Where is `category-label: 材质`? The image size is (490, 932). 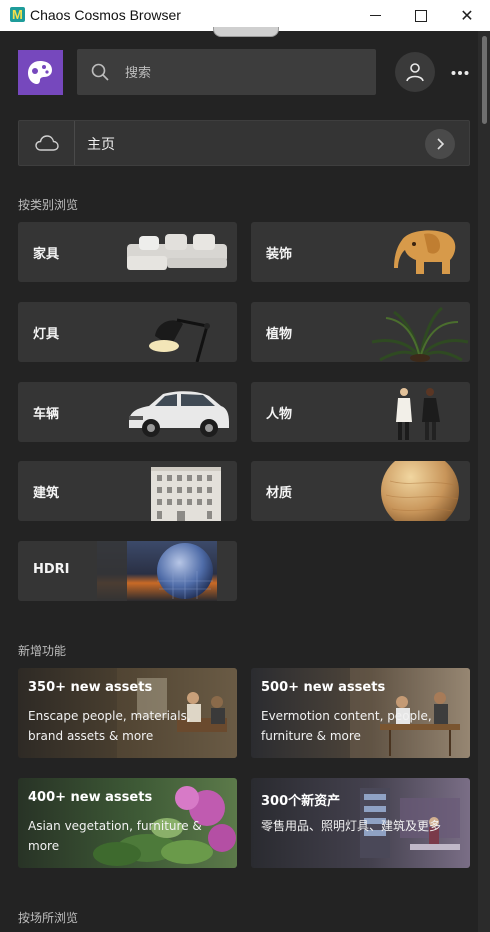
category-label: 材质 is located at coordinates (279, 493).